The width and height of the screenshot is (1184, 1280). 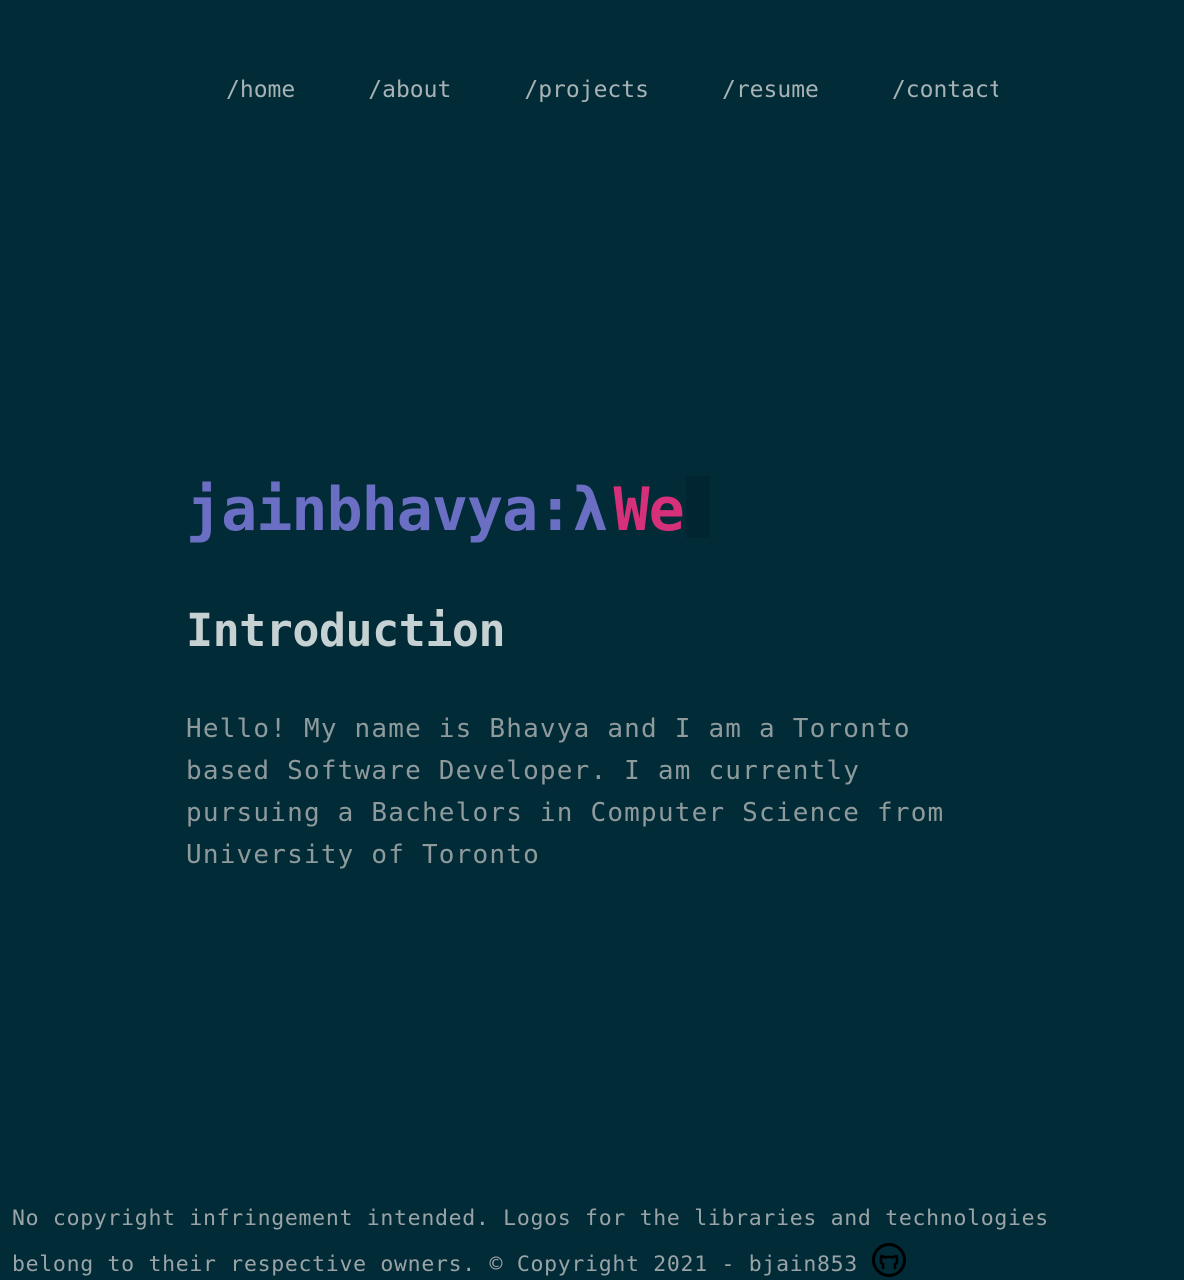 What do you see at coordinates (697, 507) in the screenshot?
I see `text-cursor` at bounding box center [697, 507].